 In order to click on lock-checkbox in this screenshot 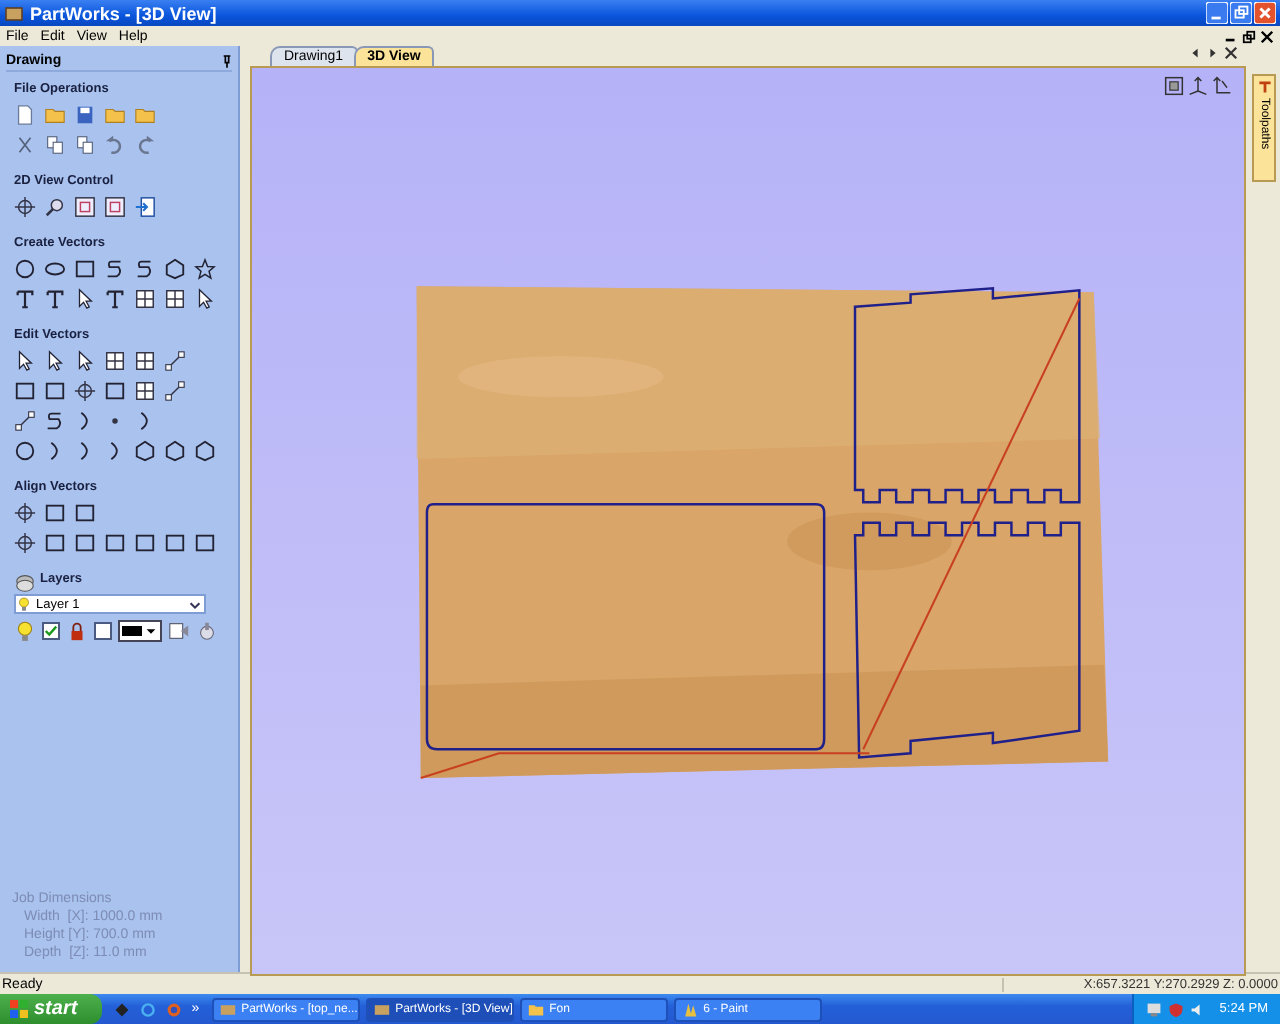, I will do `click(103, 631)`.